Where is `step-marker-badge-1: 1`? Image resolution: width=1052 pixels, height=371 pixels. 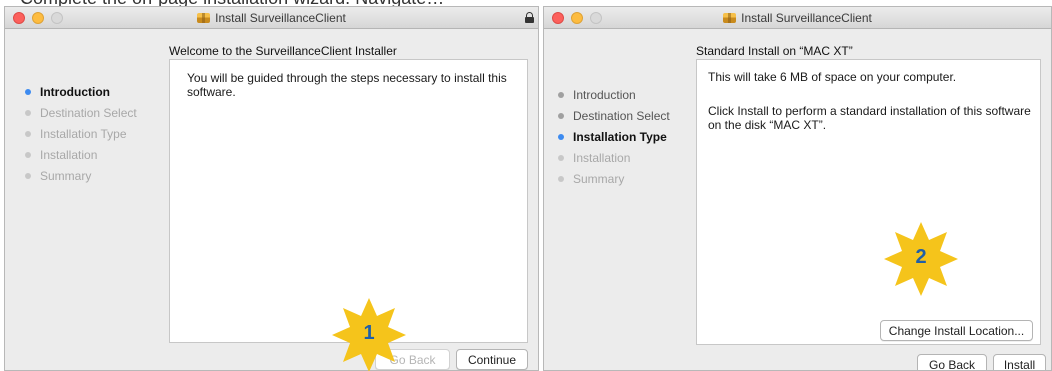 step-marker-badge-1: 1 is located at coordinates (369, 333).